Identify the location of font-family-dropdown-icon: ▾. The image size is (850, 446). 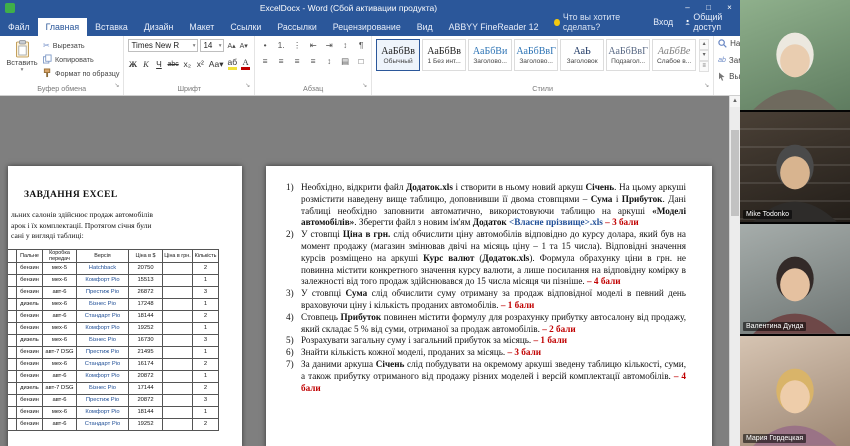
(194, 45).